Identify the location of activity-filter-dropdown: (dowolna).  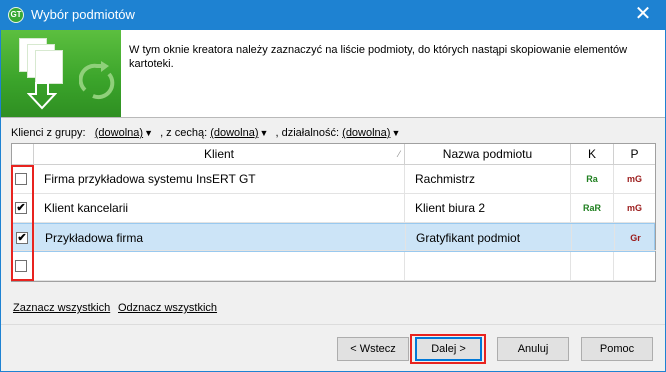
(366, 133).